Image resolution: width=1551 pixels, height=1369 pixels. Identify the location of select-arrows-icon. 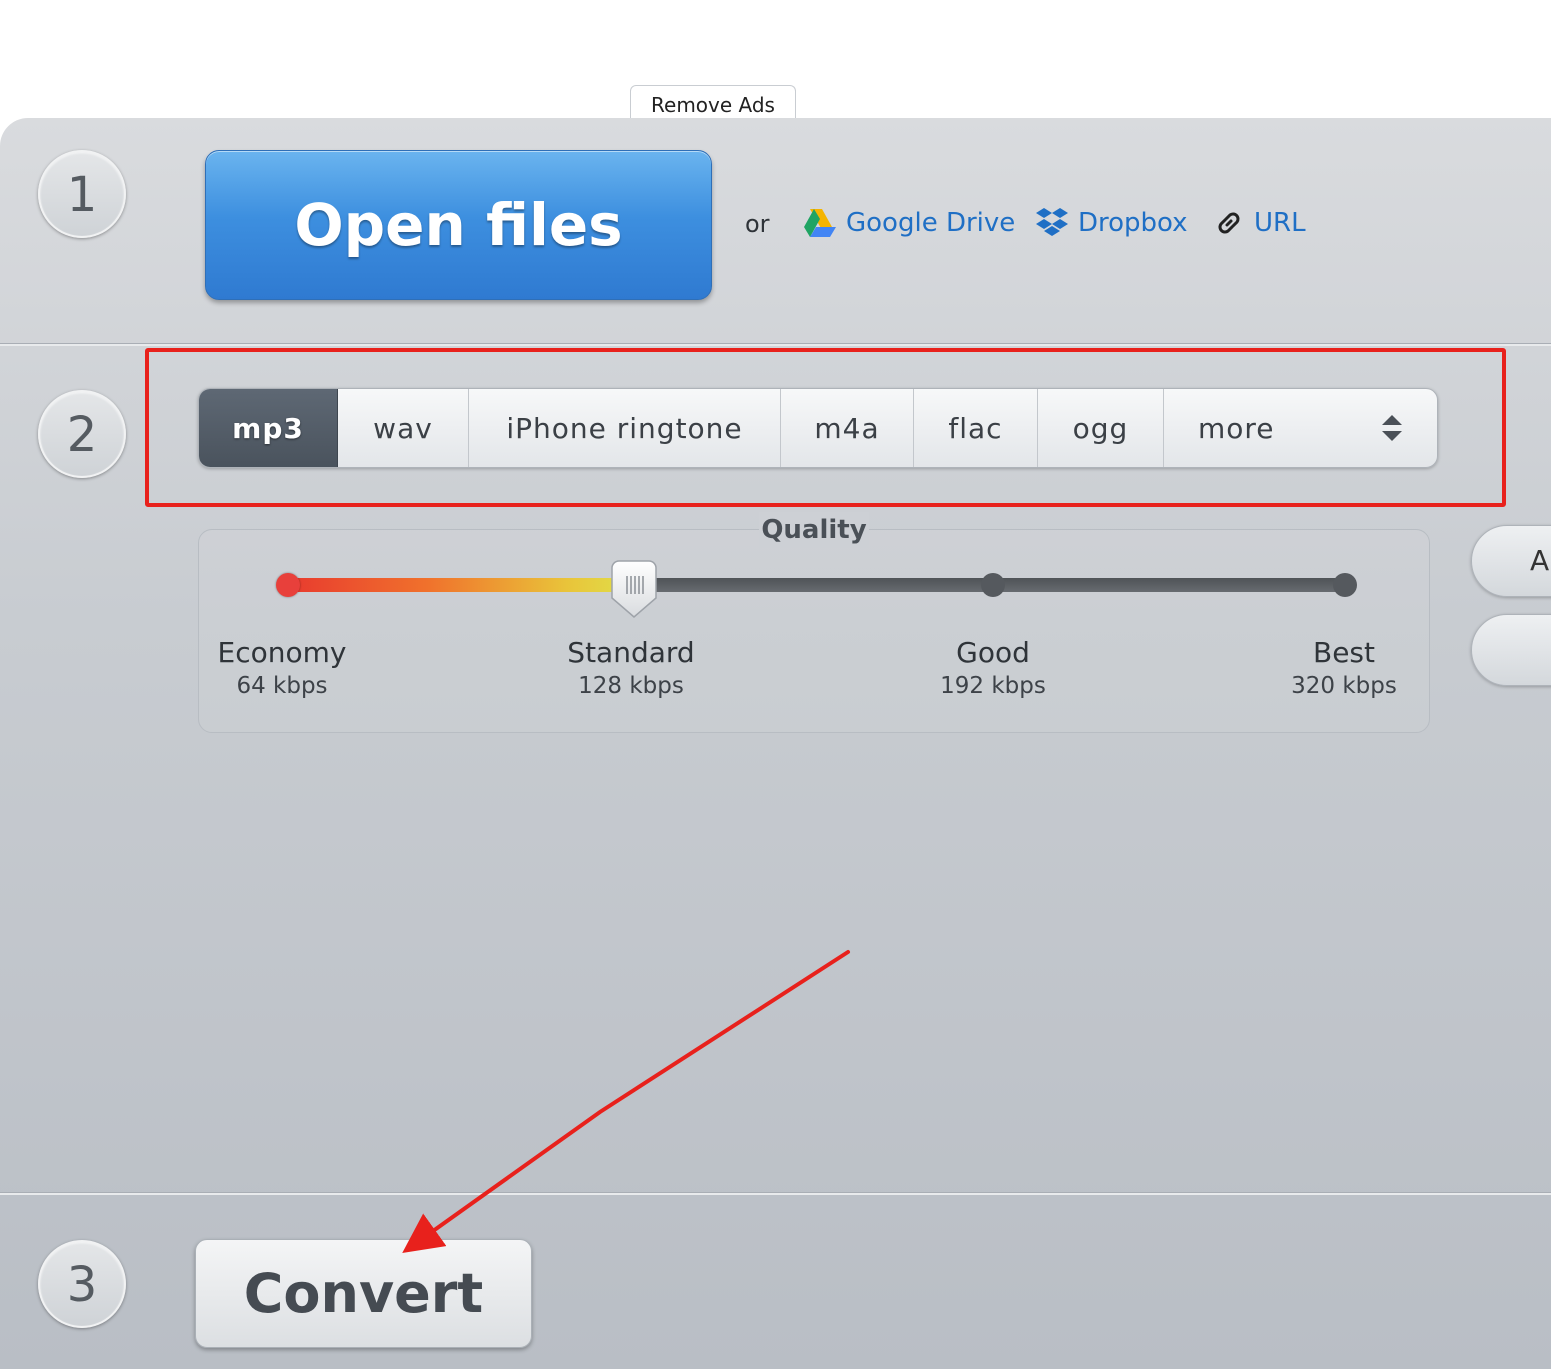
(1392, 428).